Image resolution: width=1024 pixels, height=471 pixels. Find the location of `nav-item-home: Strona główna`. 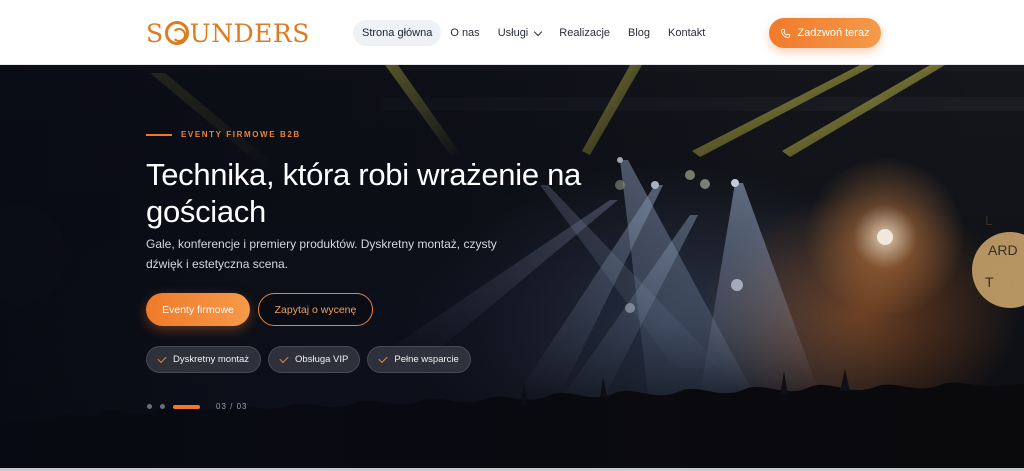

nav-item-home: Strona główna is located at coordinates (397, 33).